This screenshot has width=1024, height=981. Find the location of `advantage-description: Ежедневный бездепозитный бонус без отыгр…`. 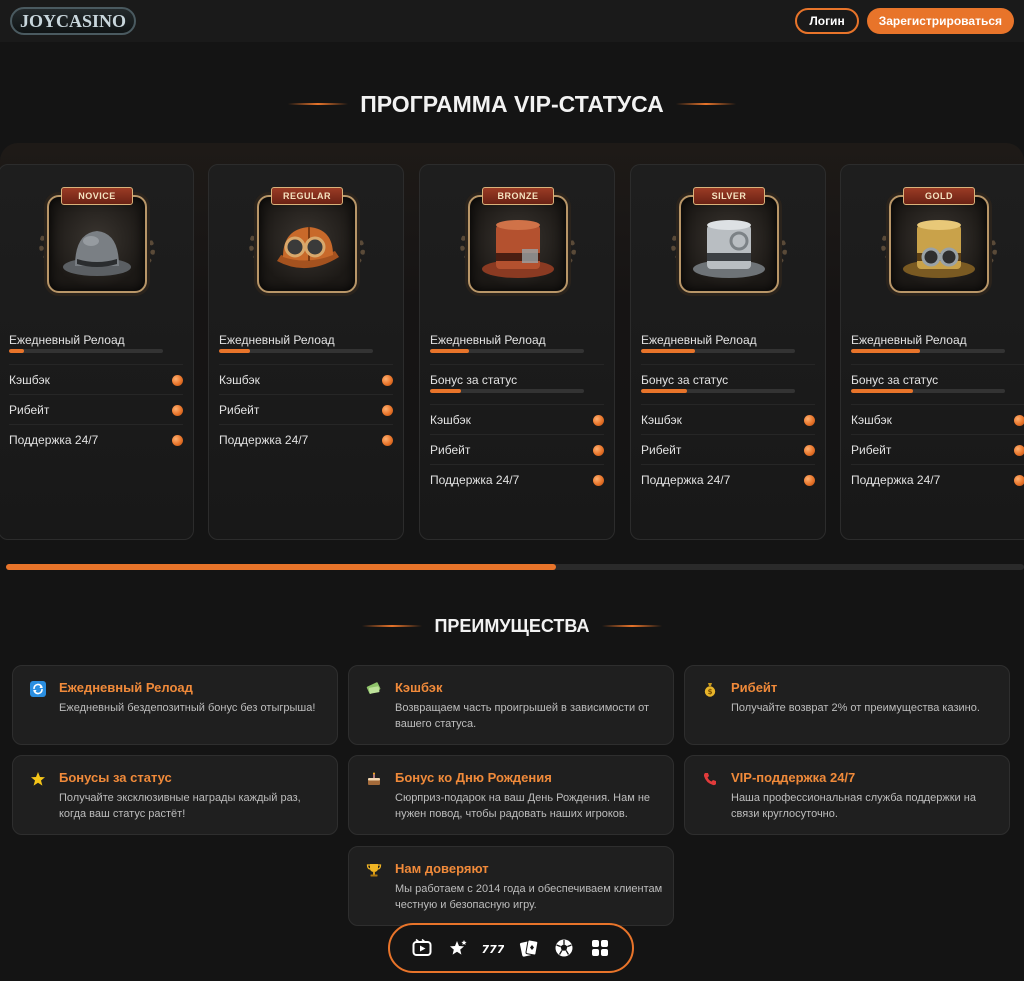

advantage-description: Ежедневный бездепозитный бонус без отыгр… is located at coordinates (187, 708).